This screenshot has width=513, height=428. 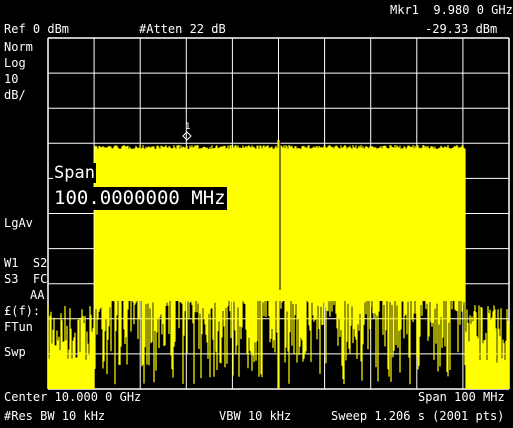 What do you see at coordinates (26, 279) in the screenshot?
I see `trace-status-2: S3 FC` at bounding box center [26, 279].